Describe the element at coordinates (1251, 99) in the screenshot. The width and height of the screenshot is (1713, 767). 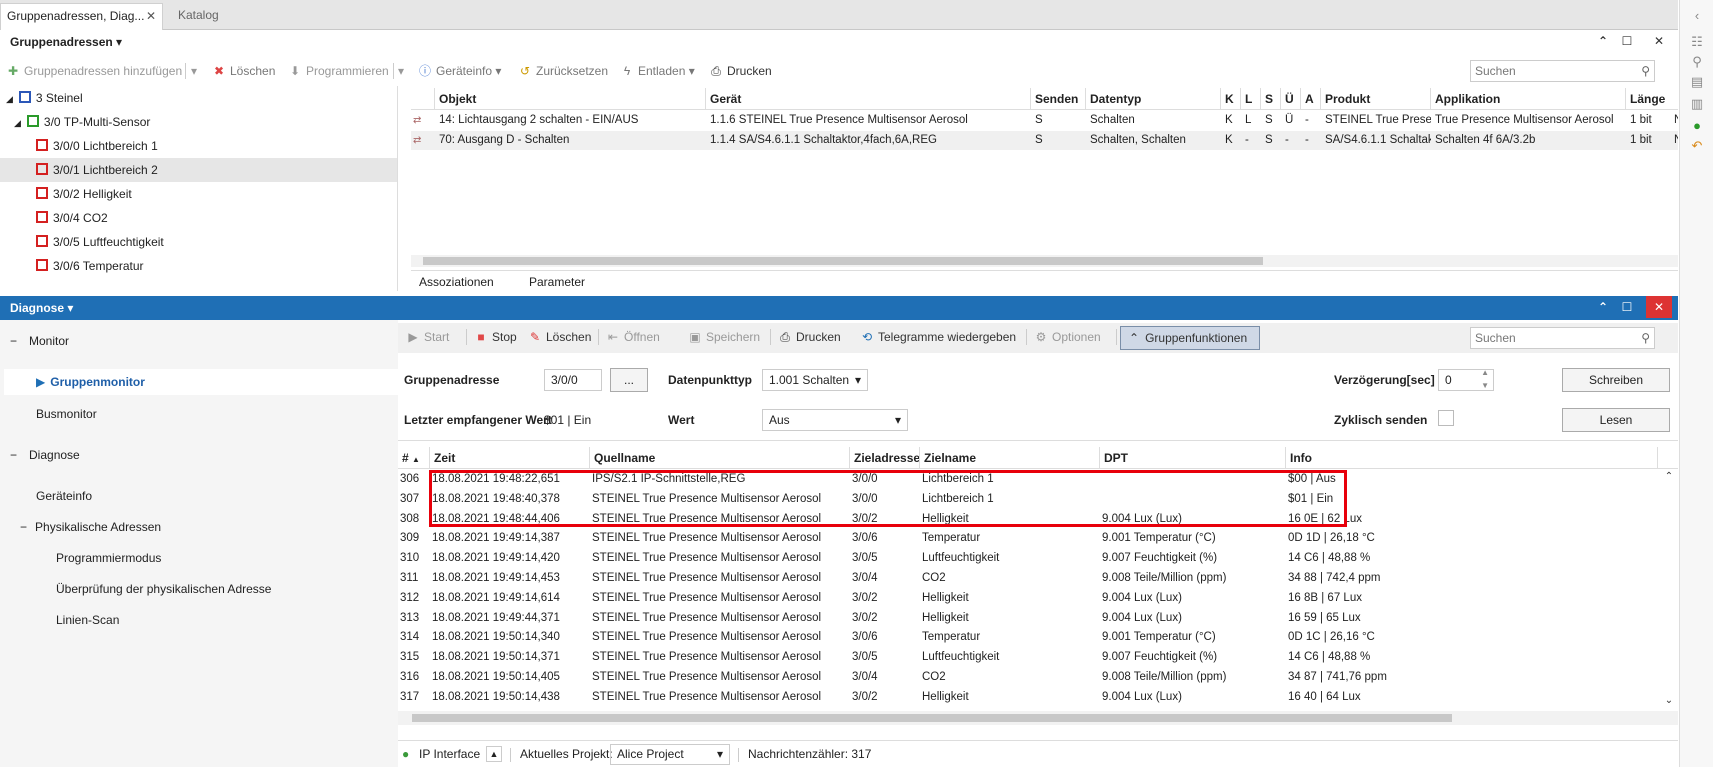
I see `col-l: L` at that location.